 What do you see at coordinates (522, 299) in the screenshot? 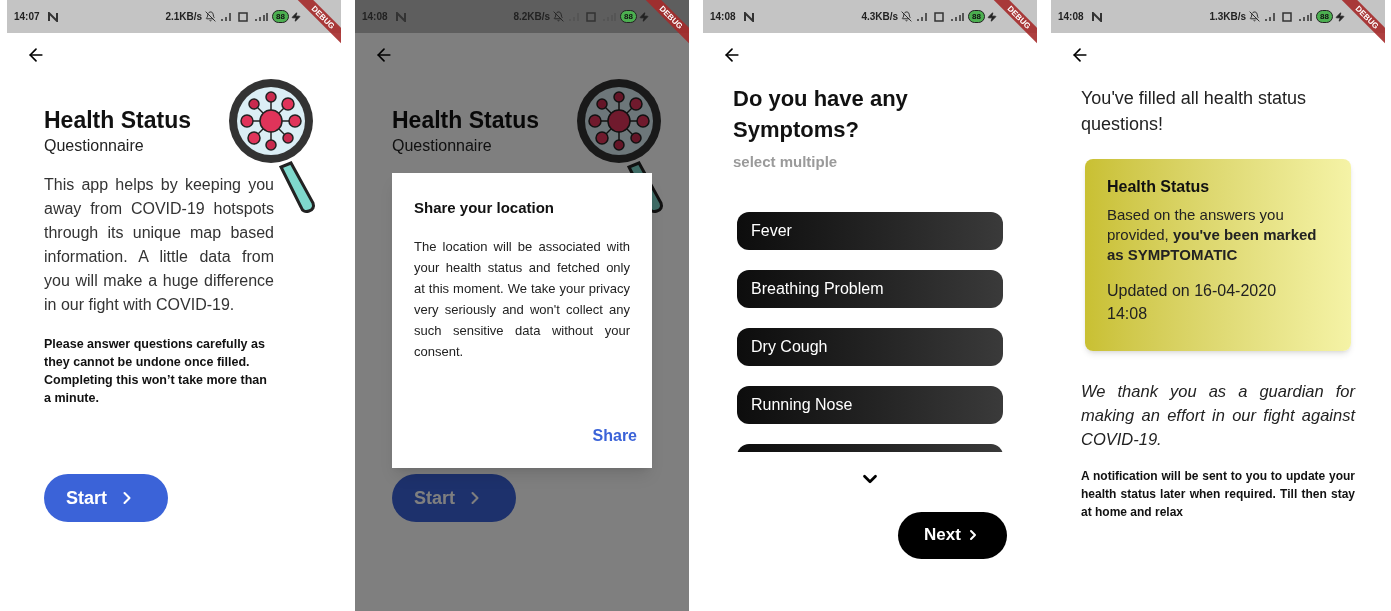
I see `dialog-message: The location will be associated with your health status and fetched only at this moment. We take your privacy very seriously and won't collect any such sensitive data without your consent.` at bounding box center [522, 299].